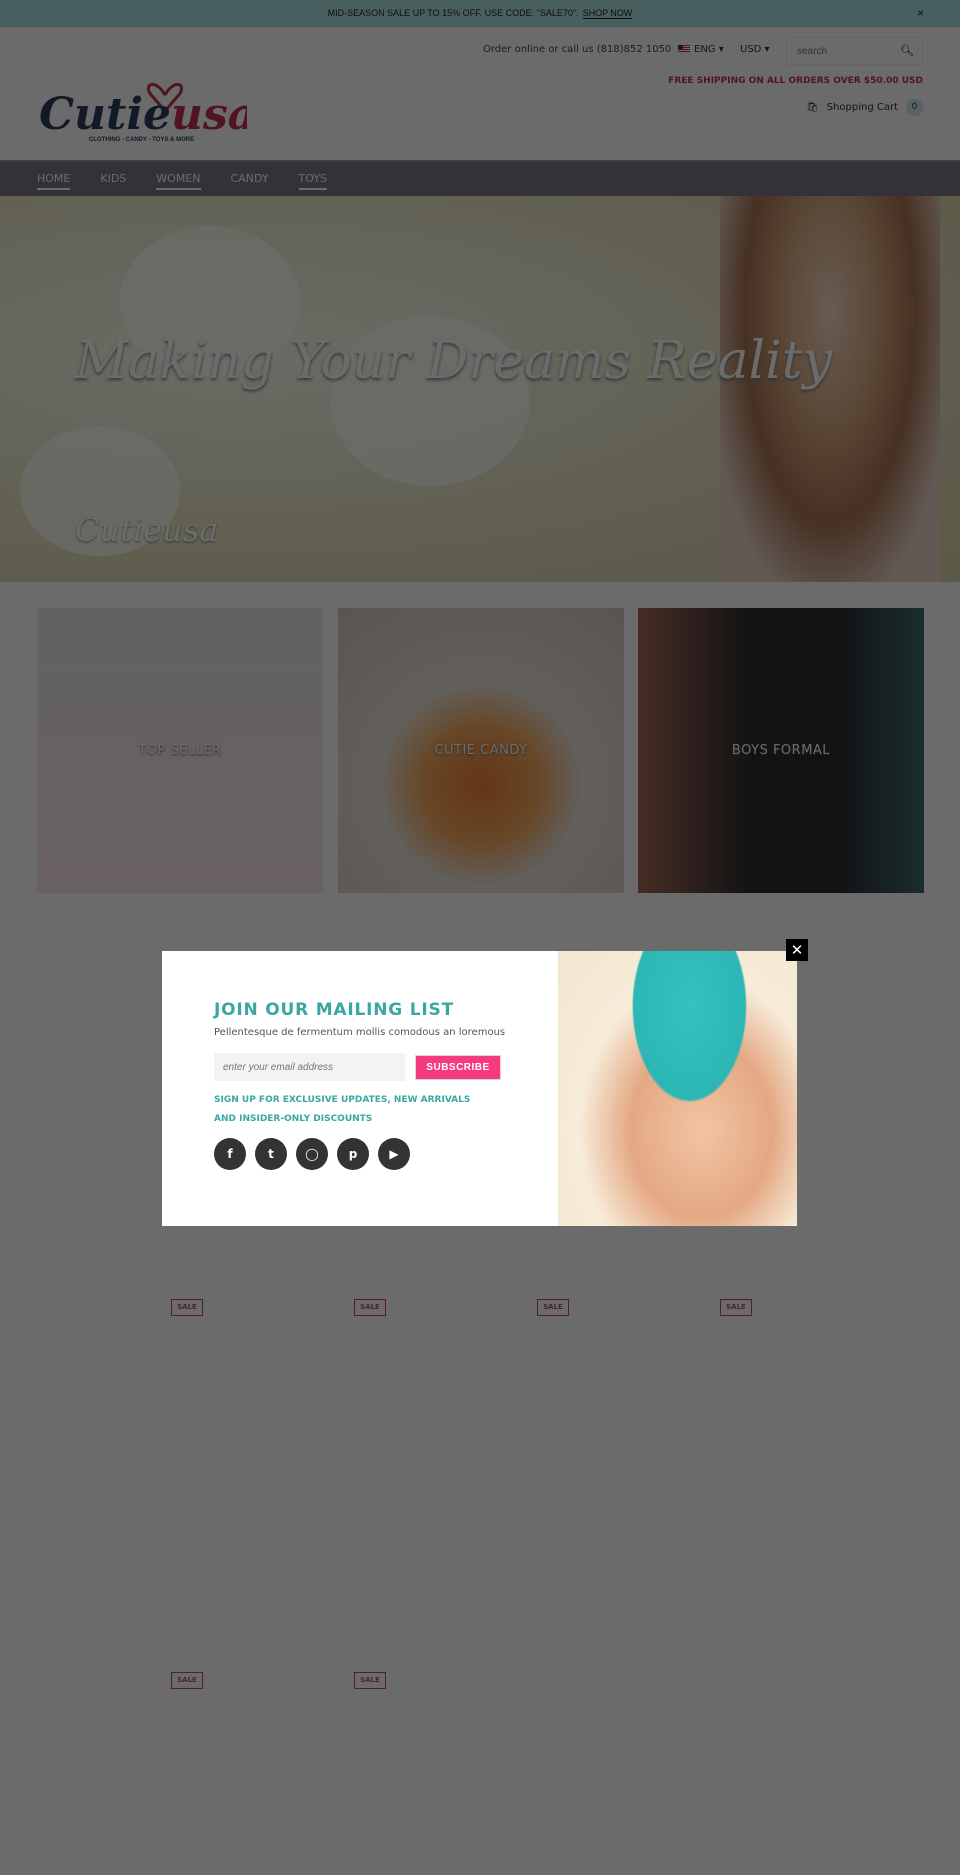 Image resolution: width=960 pixels, height=1875 pixels. What do you see at coordinates (812, 107) in the screenshot?
I see `cart-icon: 🛍︎` at bounding box center [812, 107].